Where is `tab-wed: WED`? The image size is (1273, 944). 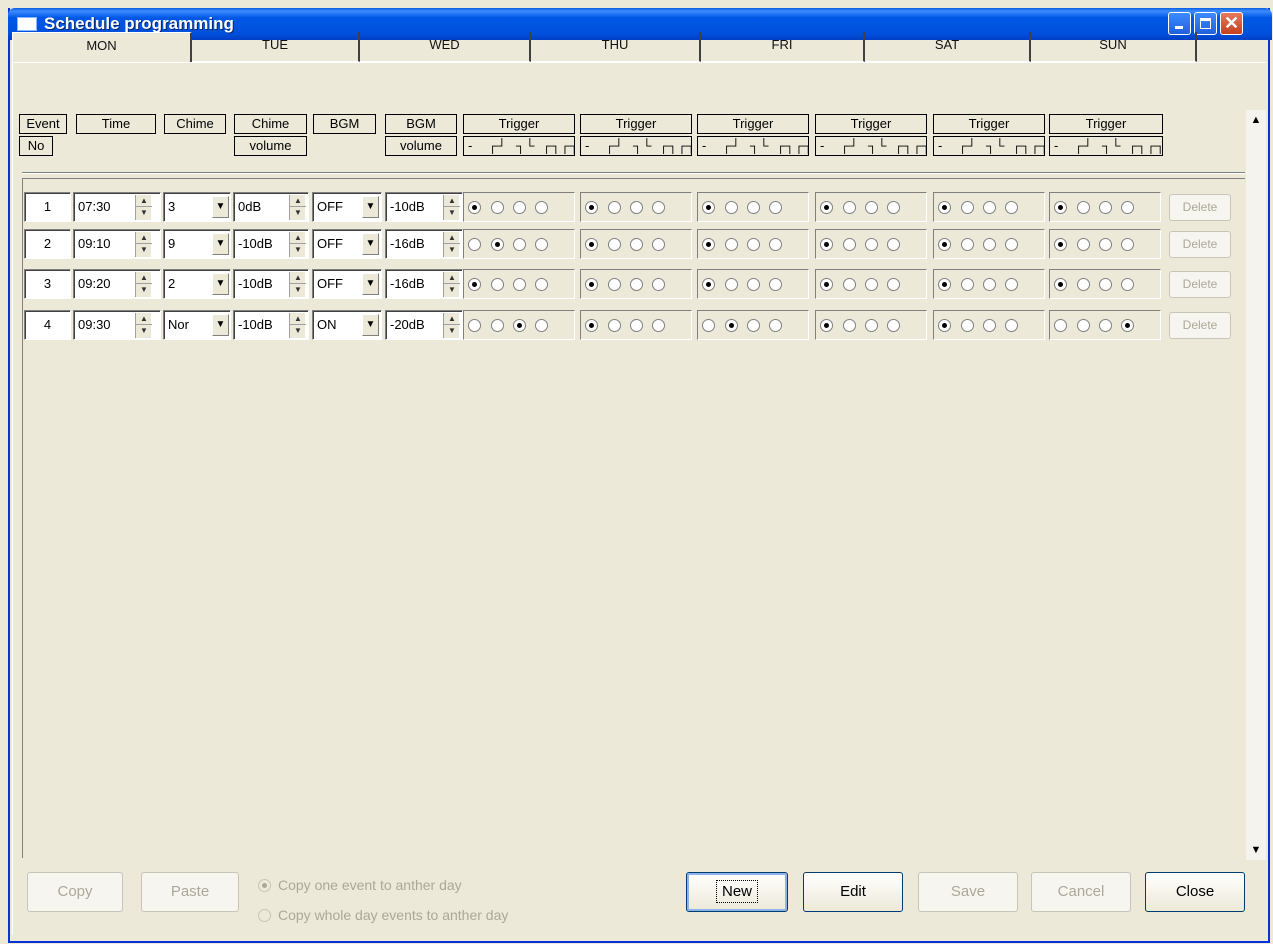 tab-wed: WED is located at coordinates (445, 47).